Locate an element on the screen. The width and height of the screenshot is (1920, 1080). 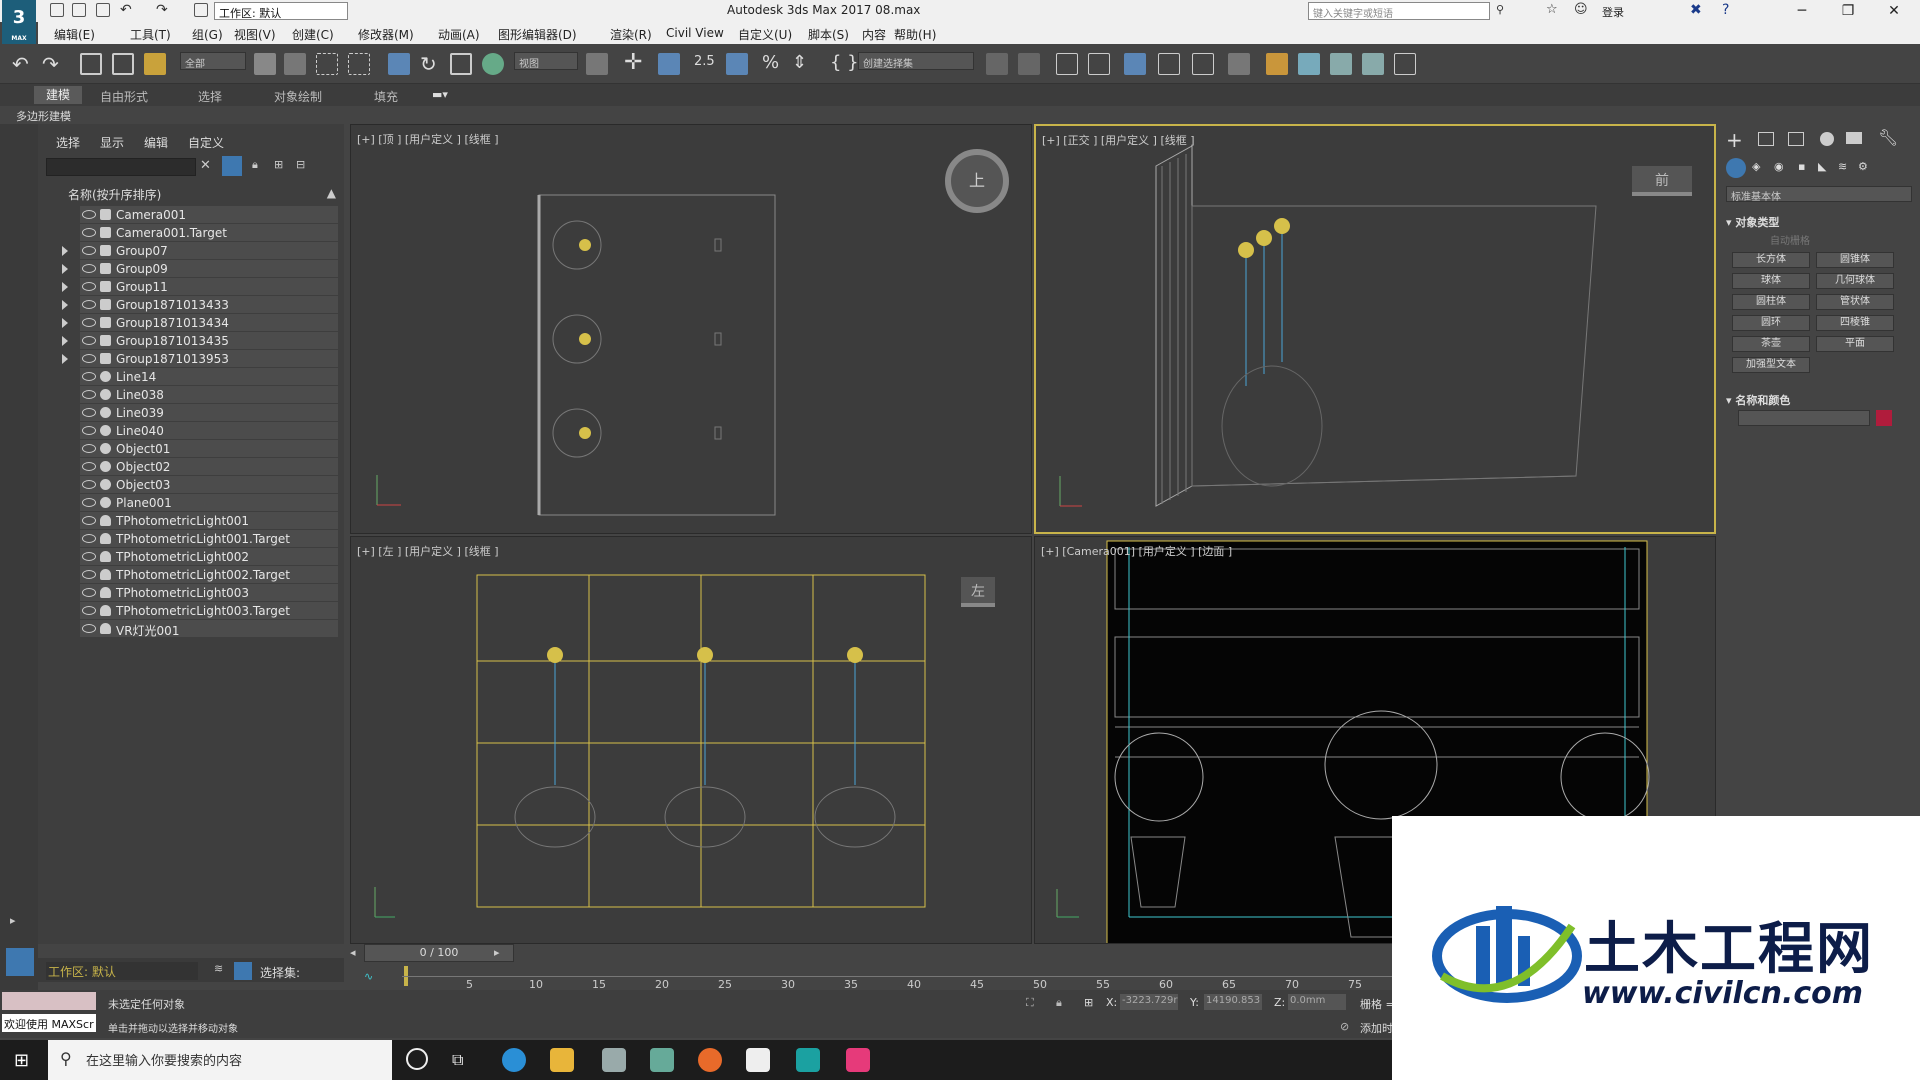
file-explorer-icon is located at coordinates (562, 1060).